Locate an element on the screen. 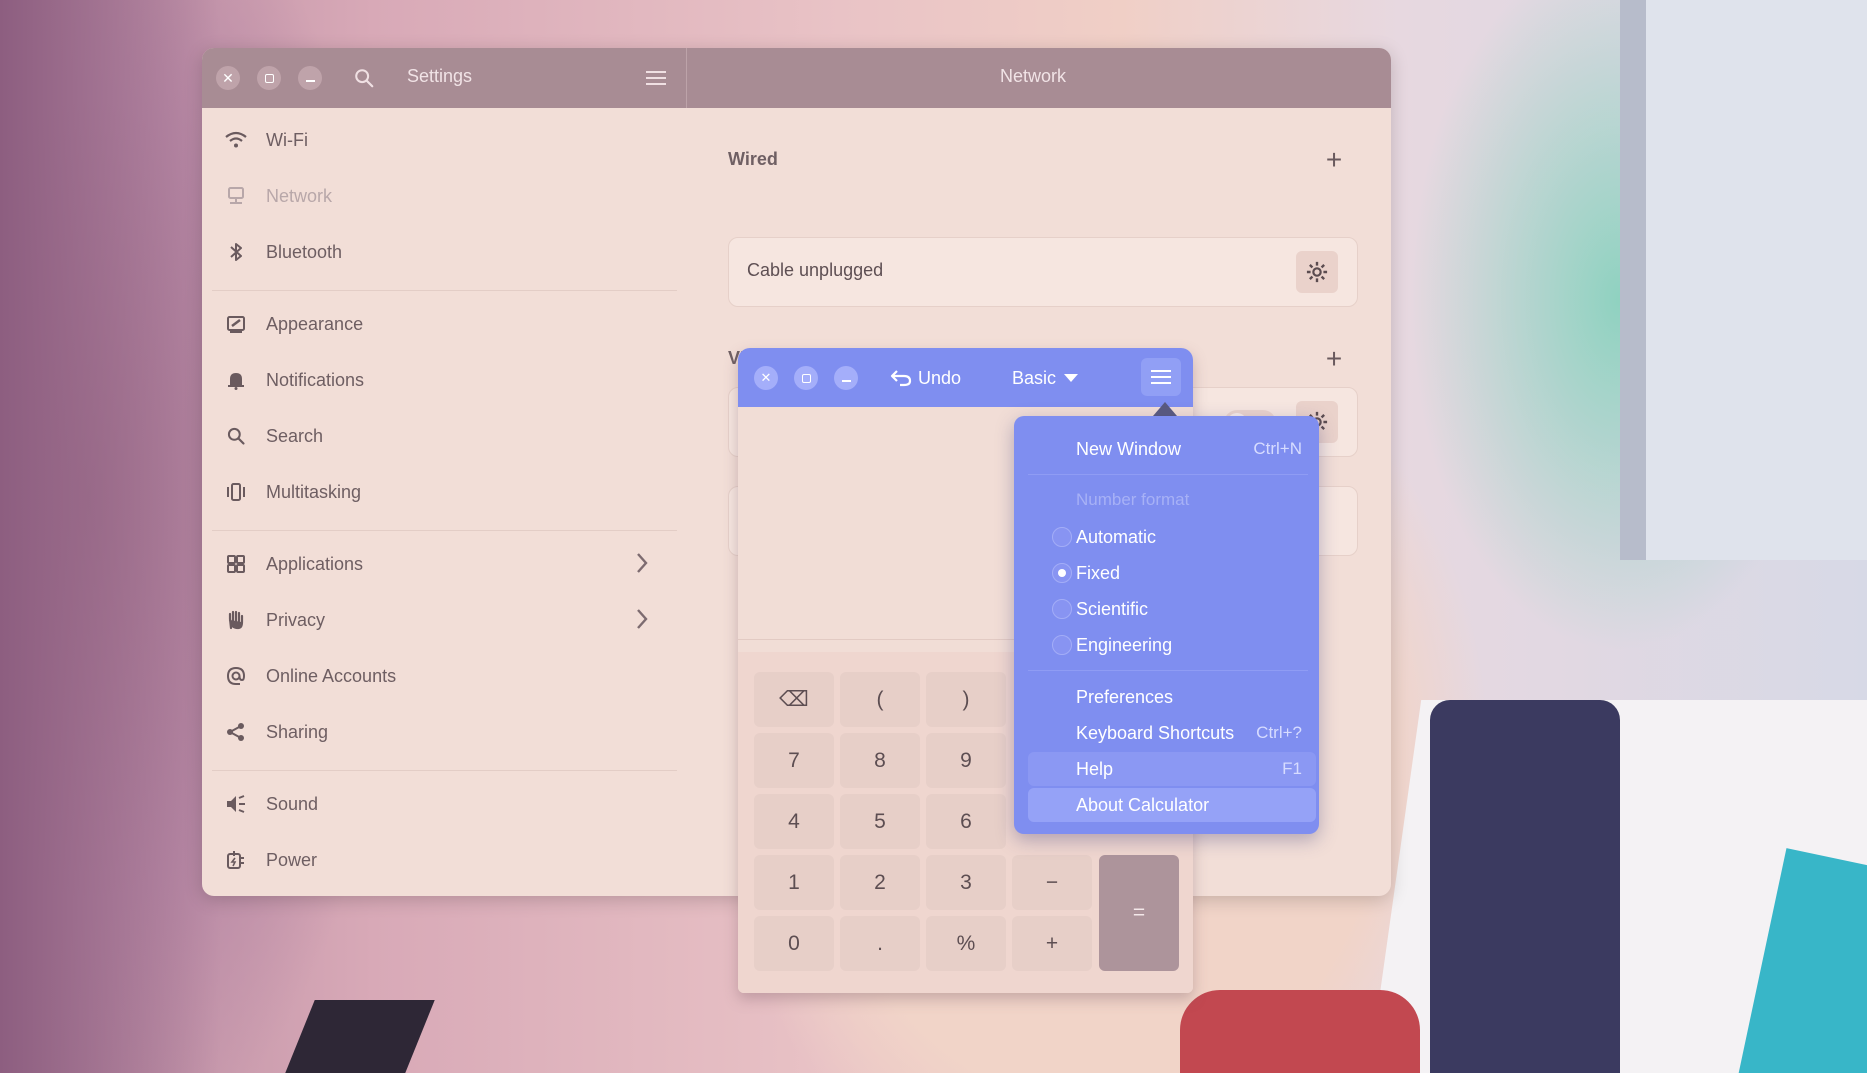 Image resolution: width=1867 pixels, height=1073 pixels. calculator-headerbar: ✕ Undo Basic is located at coordinates (965, 377).